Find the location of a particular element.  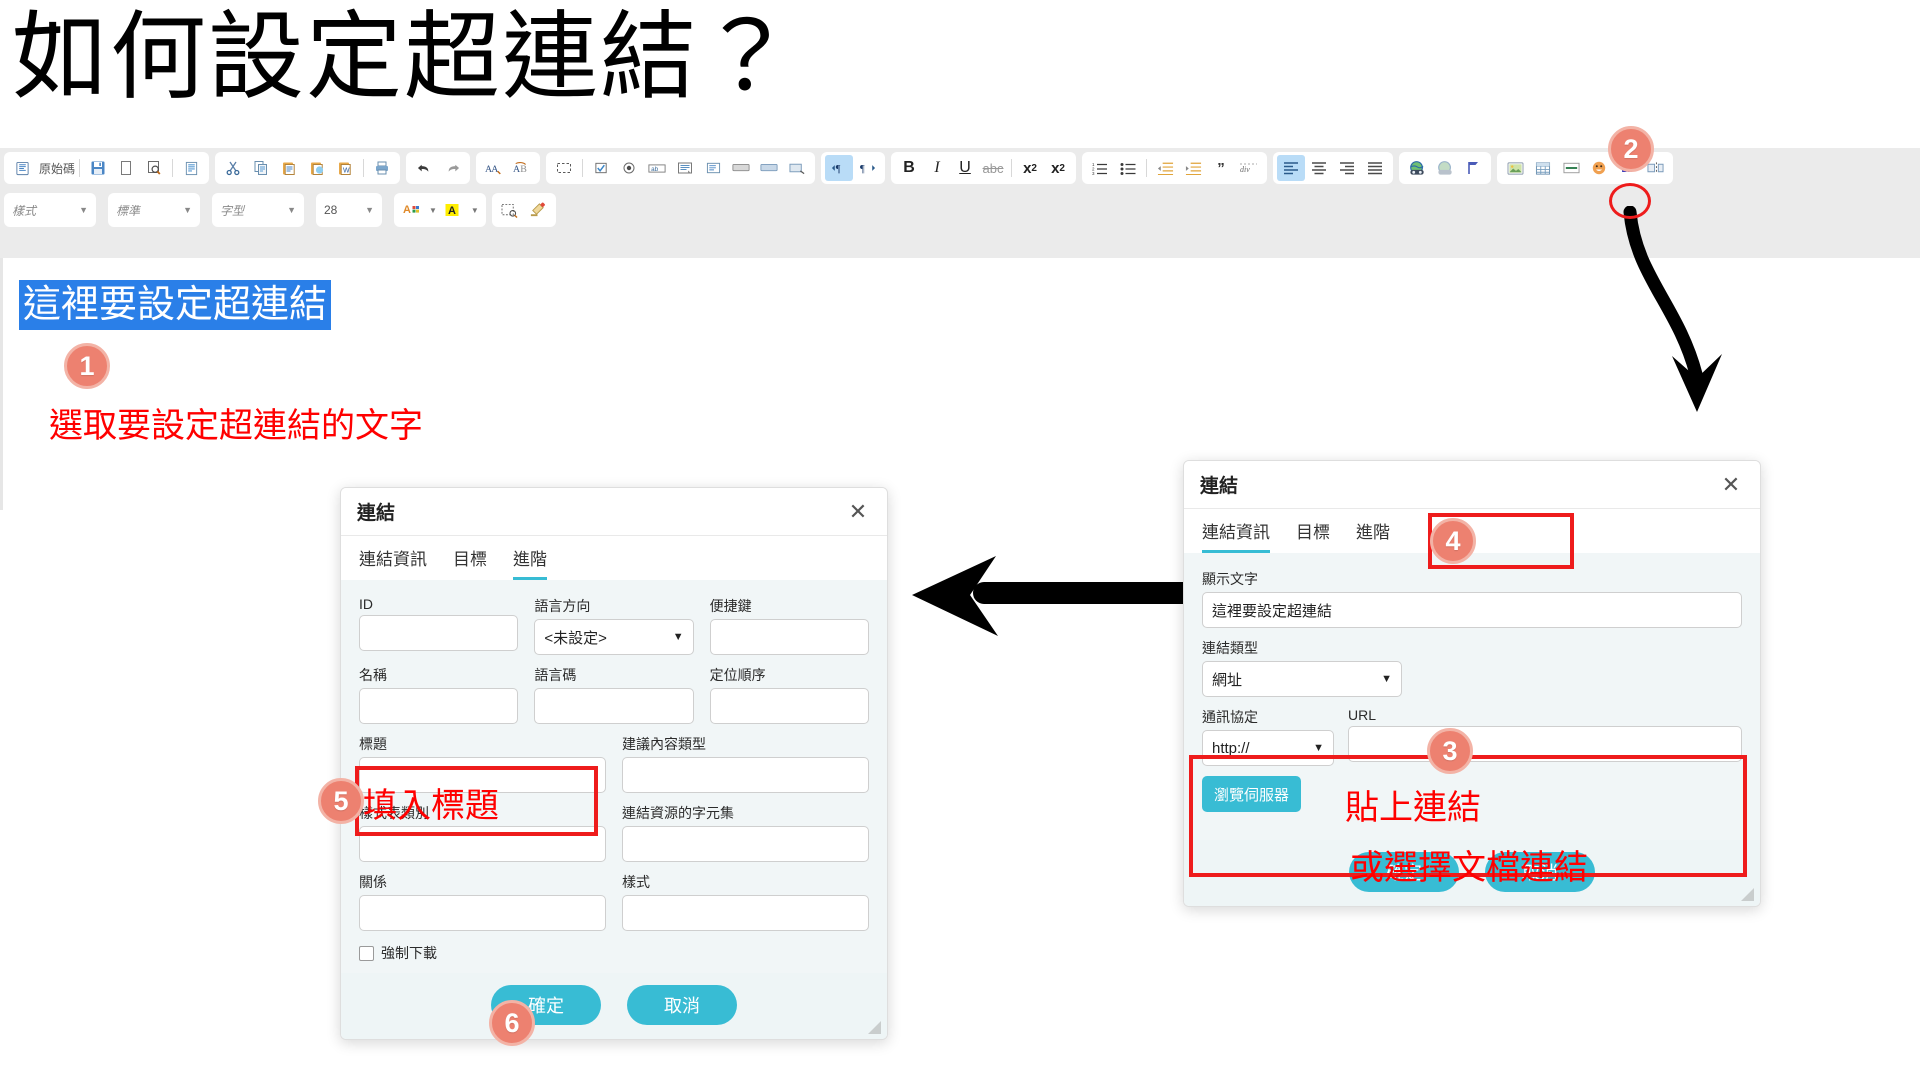

cancel-button: 取消 is located at coordinates (682, 1005).